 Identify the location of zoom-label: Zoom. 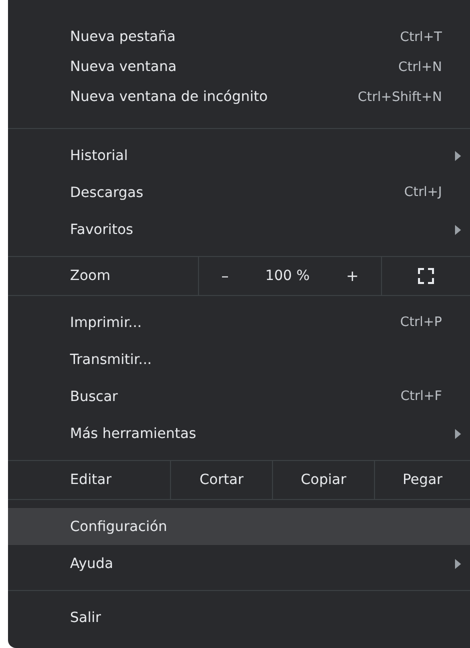
(90, 276).